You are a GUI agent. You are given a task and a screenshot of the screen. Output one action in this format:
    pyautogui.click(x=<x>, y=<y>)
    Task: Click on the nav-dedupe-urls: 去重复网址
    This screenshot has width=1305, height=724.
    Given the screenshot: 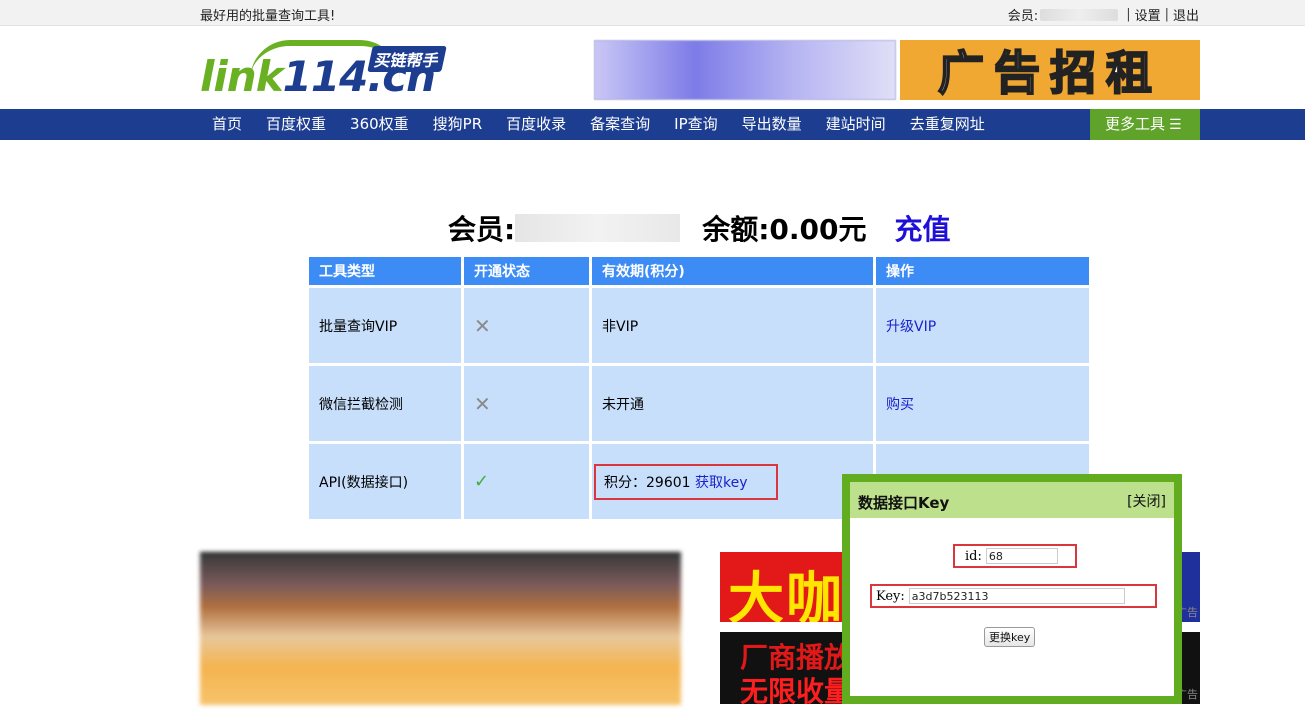 What is the action you would take?
    pyautogui.click(x=947, y=124)
    